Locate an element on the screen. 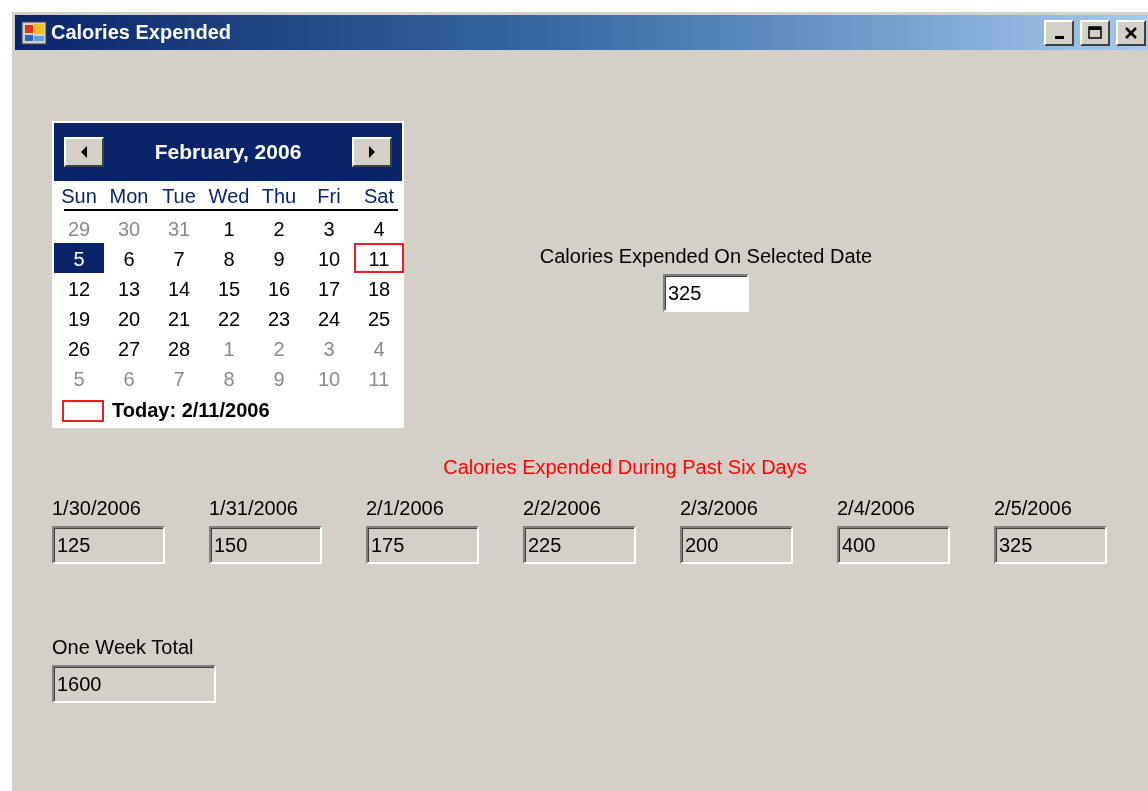 The height and width of the screenshot is (791, 1148). calendar-day: 7 is located at coordinates (179, 258).